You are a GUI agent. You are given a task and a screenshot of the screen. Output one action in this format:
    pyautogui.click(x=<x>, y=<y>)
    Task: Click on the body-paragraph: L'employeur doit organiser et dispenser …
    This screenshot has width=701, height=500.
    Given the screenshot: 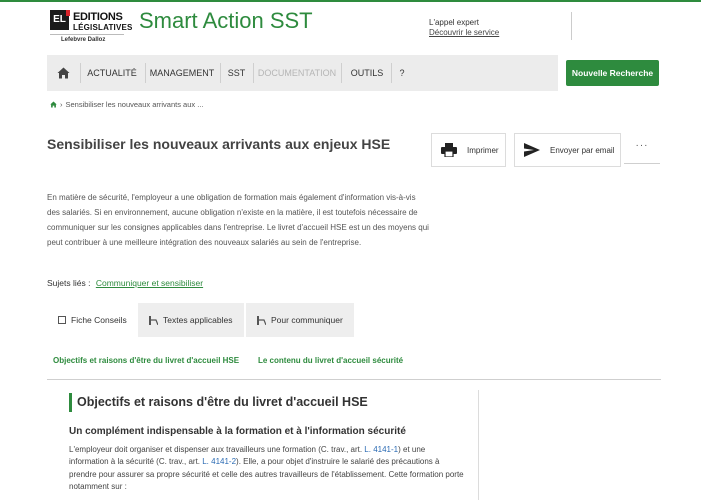 What is the action you would take?
    pyautogui.click(x=266, y=469)
    